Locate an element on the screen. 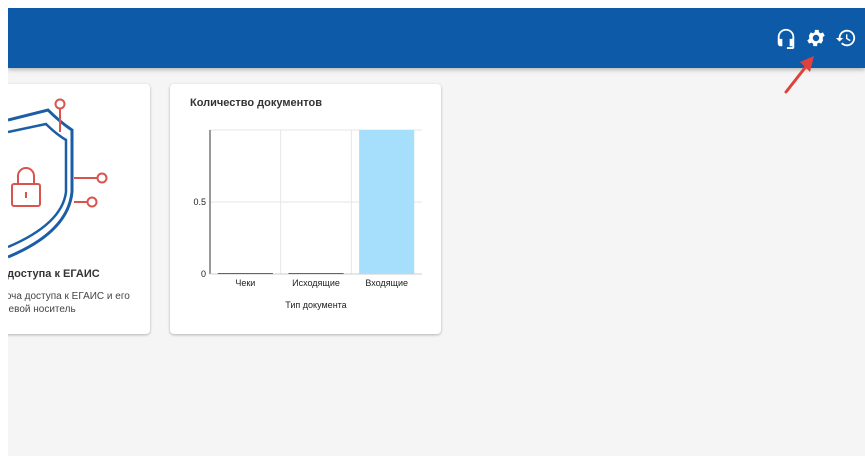 Image resolution: width=865 pixels, height=456 pixels. x-tick-label: Входящие is located at coordinates (386, 283).